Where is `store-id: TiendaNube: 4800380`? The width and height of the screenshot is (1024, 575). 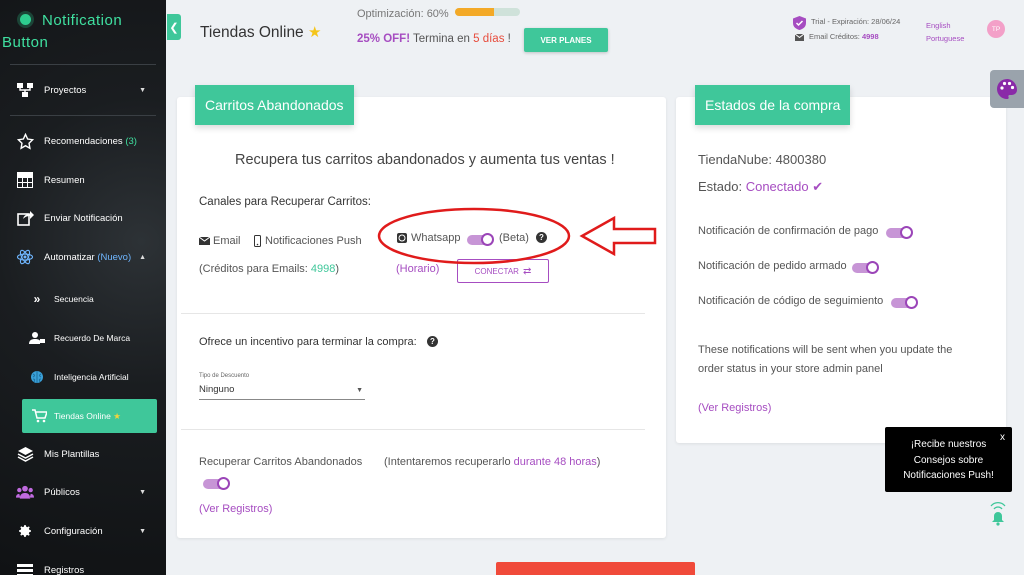
store-id: TiendaNube: 4800380 is located at coordinates (762, 159).